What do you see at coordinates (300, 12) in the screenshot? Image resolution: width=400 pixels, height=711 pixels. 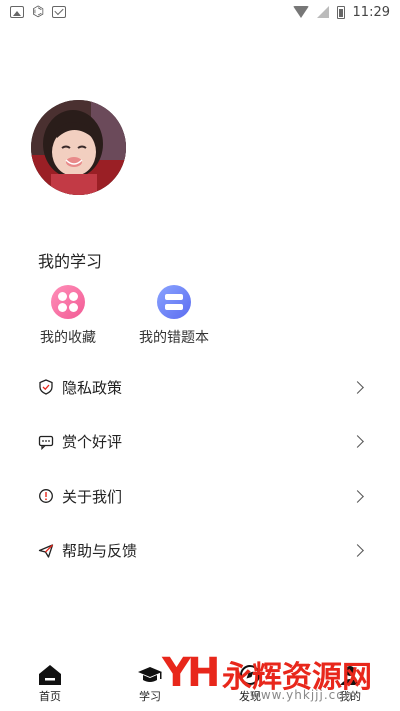 I see `wifi-icon` at bounding box center [300, 12].